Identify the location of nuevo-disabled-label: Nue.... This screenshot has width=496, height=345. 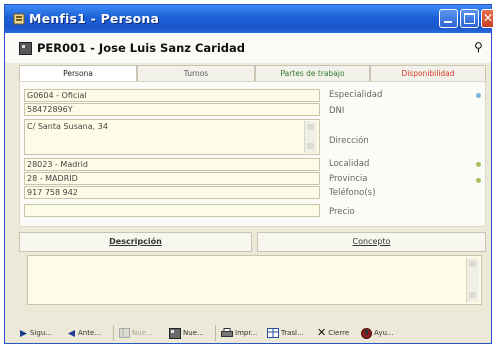
(142, 333).